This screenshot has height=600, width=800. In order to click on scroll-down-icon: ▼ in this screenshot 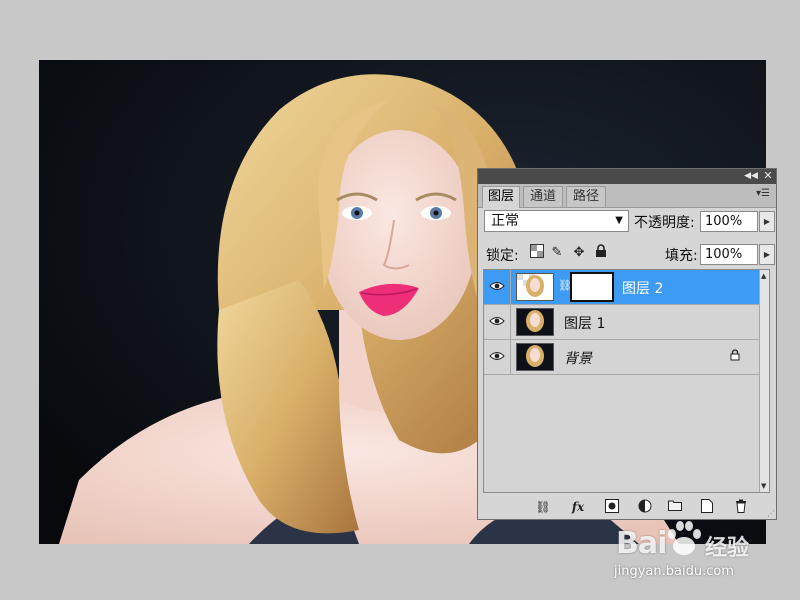, I will do `click(763, 486)`.